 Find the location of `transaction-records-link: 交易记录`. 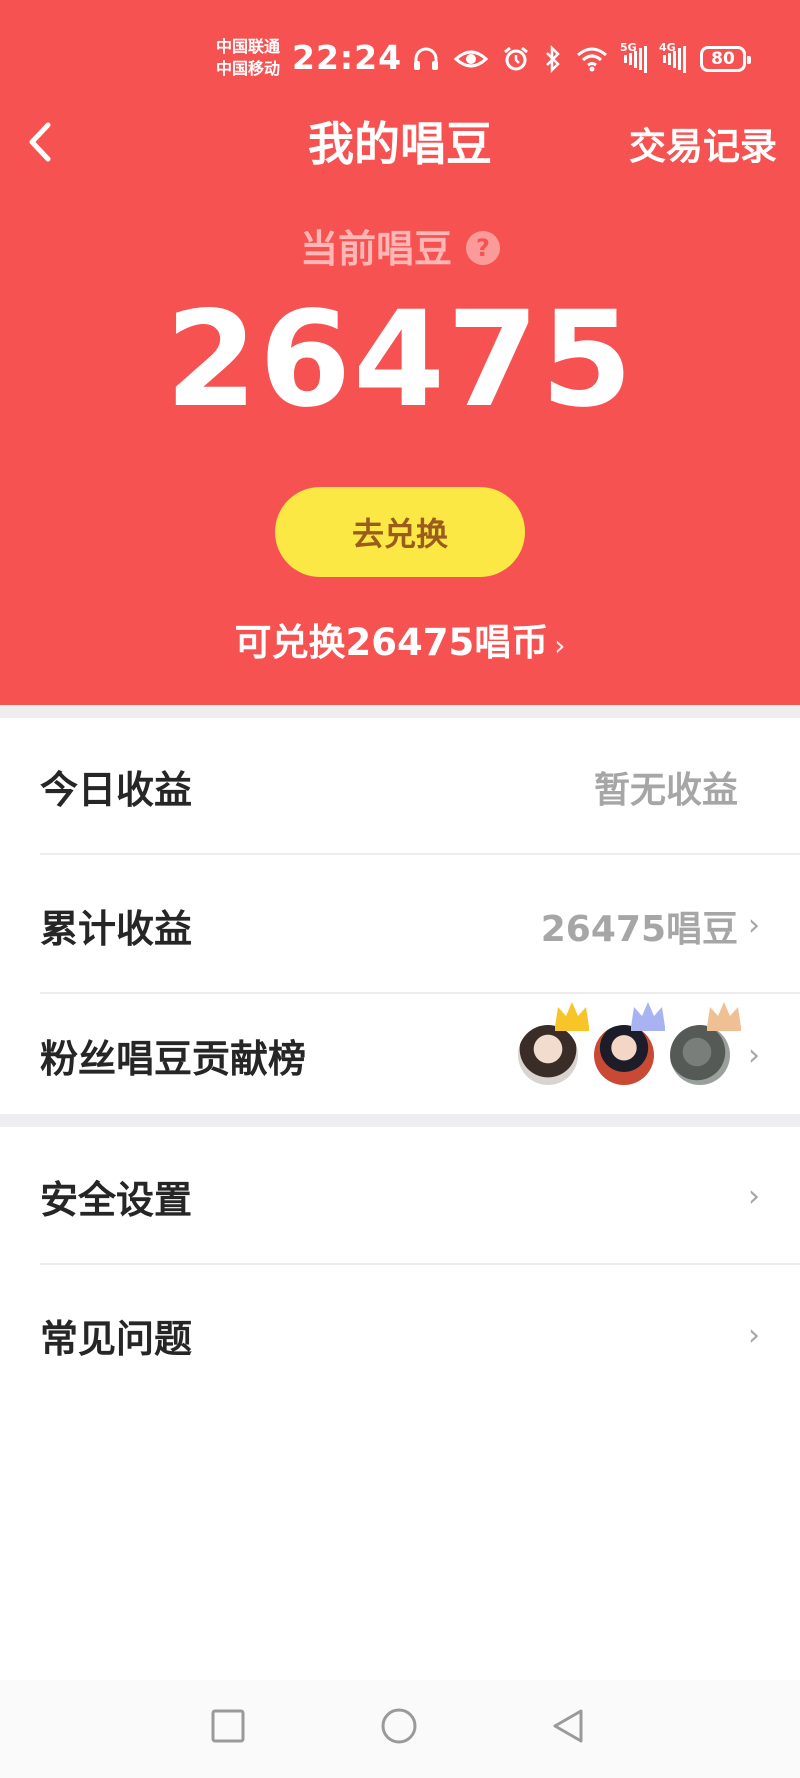

transaction-records-link: 交易记录 is located at coordinates (703, 143).